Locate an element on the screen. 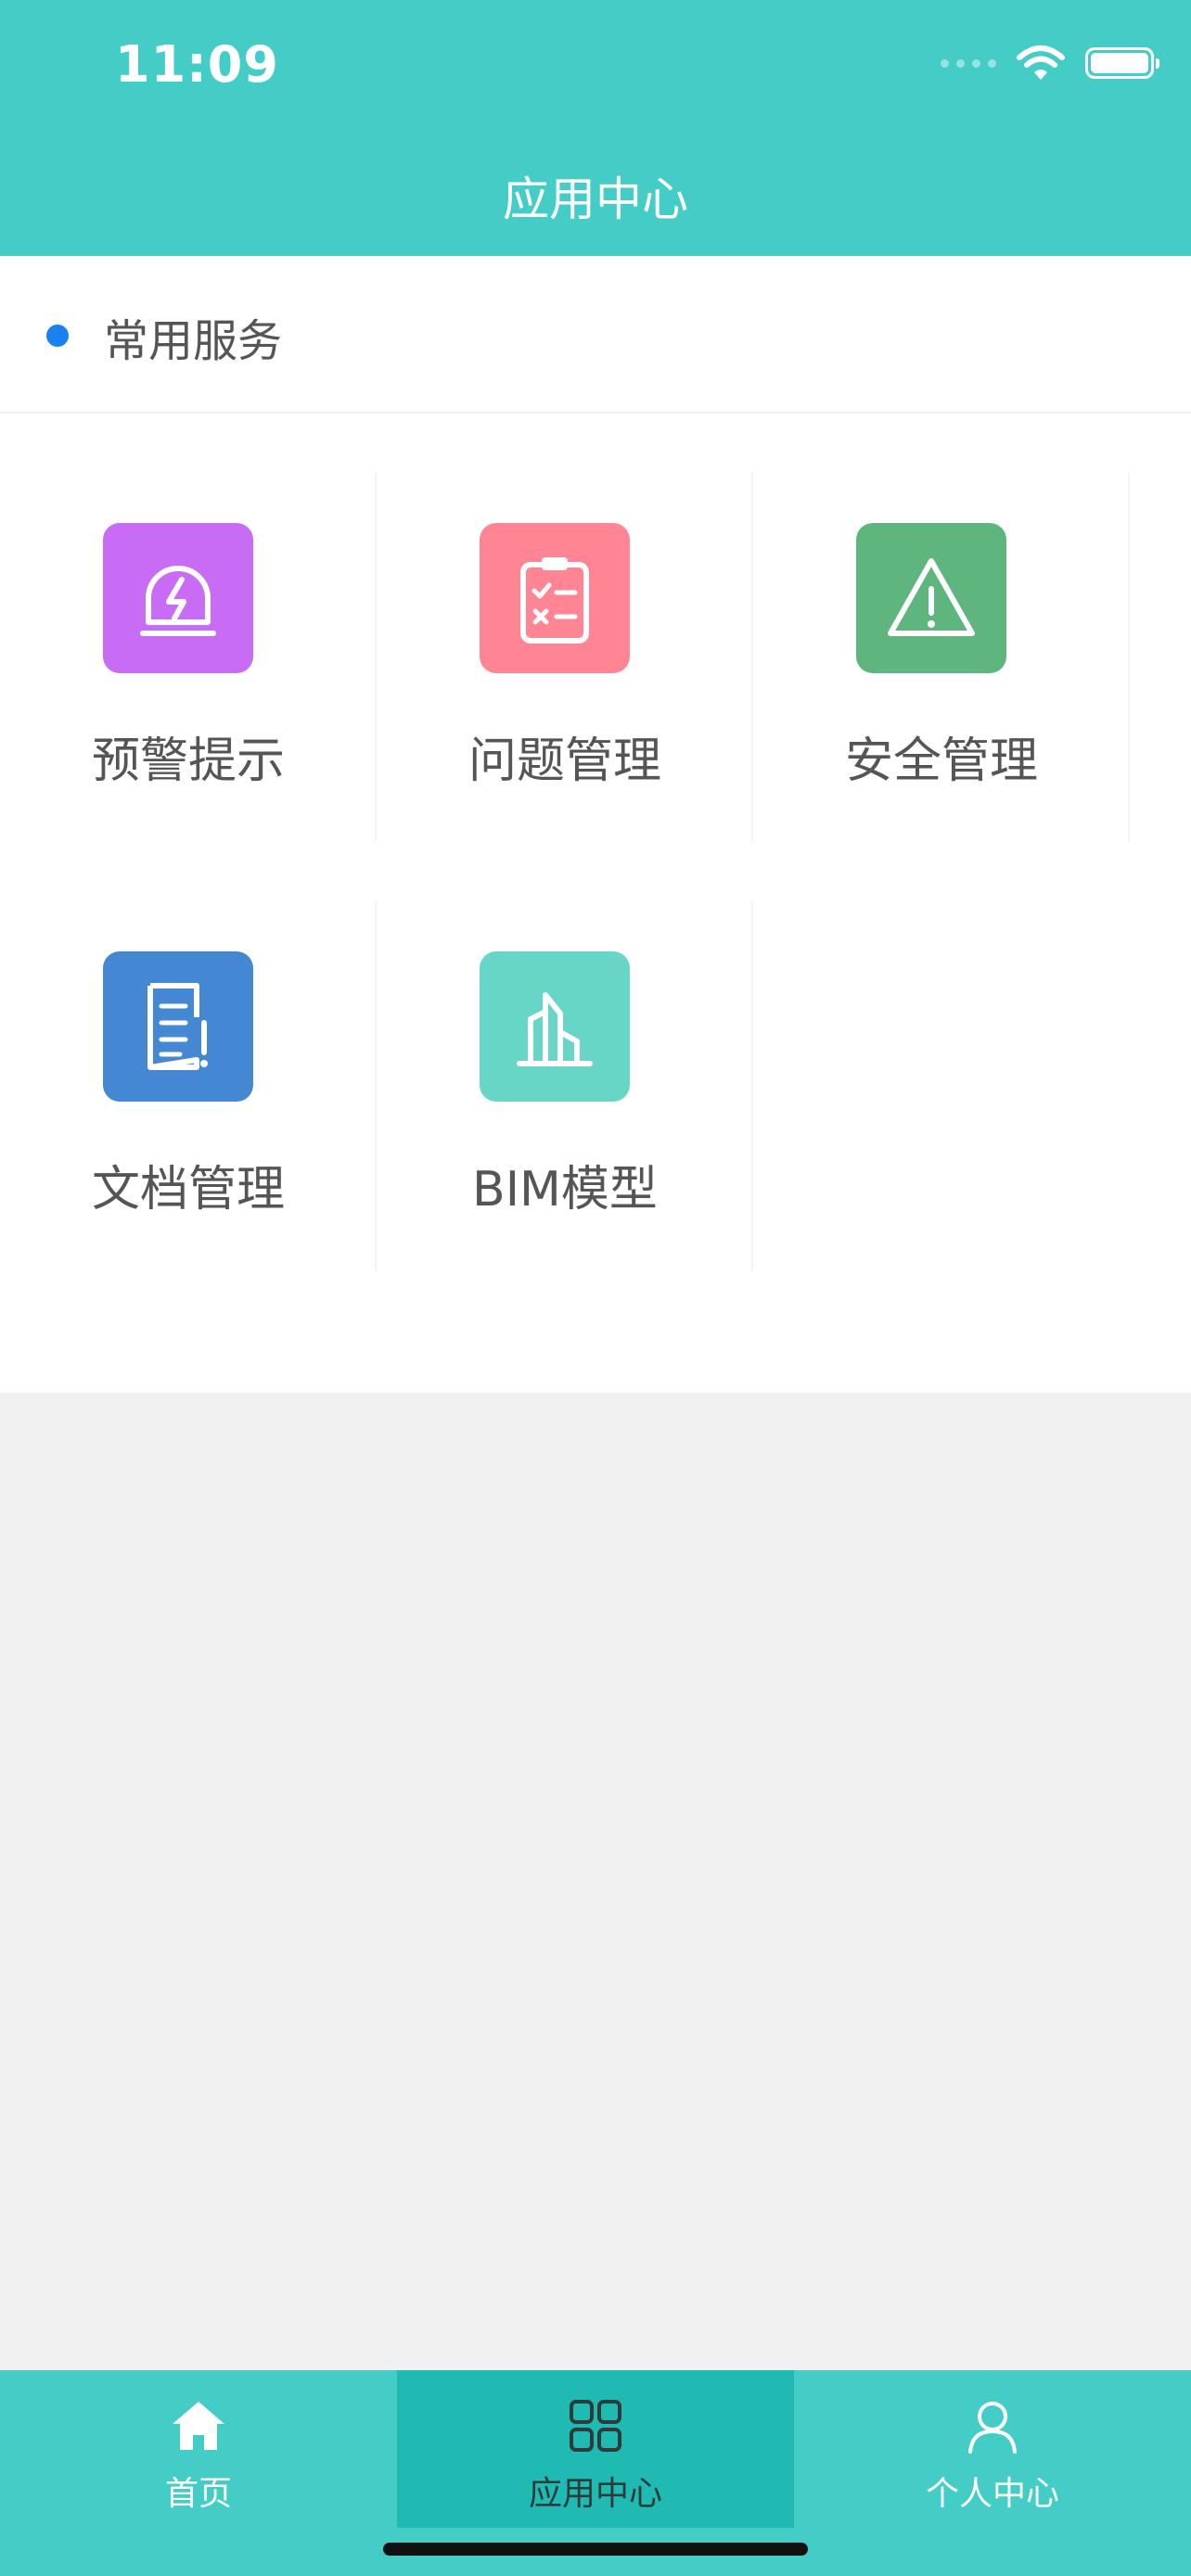  app-tile-issues: 问题管理 is located at coordinates (565, 657).